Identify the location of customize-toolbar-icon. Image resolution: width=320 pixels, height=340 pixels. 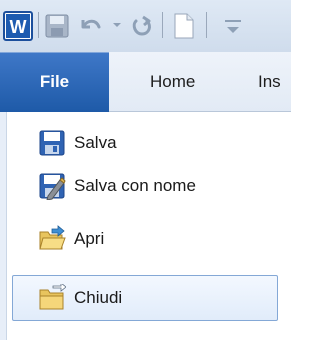
(233, 26).